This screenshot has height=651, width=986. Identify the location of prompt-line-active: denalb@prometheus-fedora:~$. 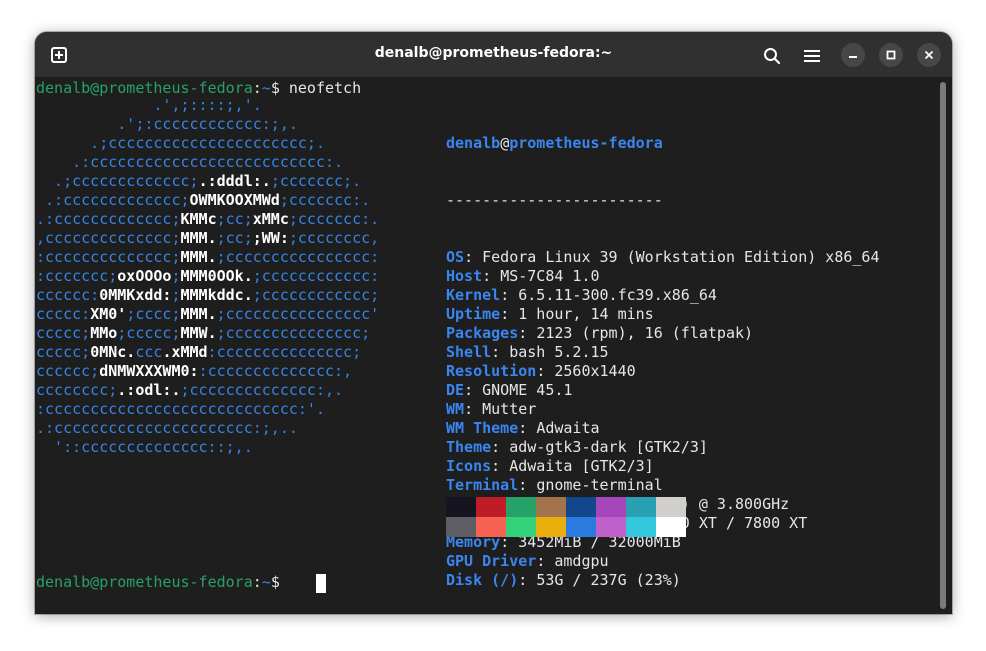
(162, 582).